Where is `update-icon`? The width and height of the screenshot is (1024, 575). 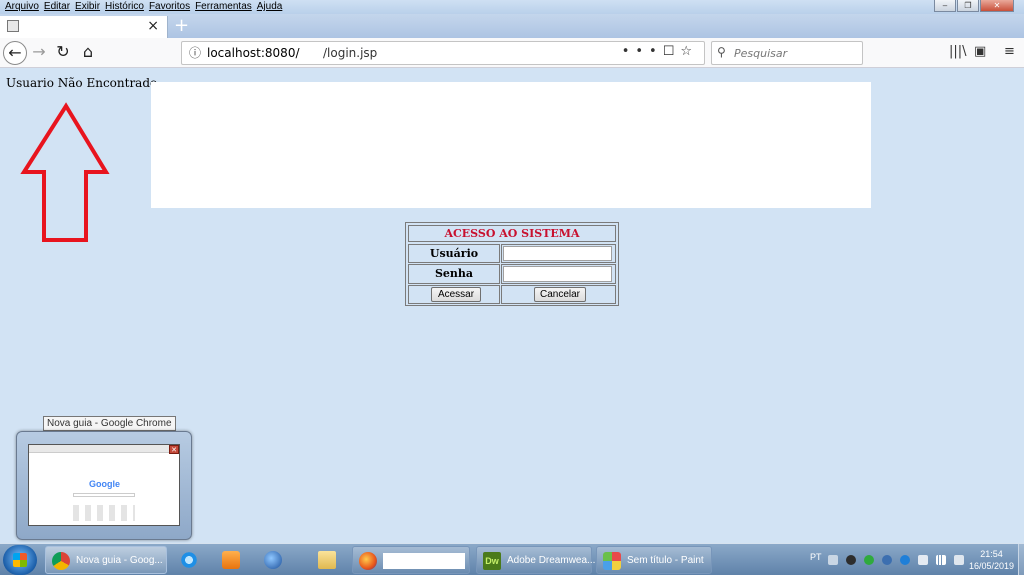 update-icon is located at coordinates (887, 560).